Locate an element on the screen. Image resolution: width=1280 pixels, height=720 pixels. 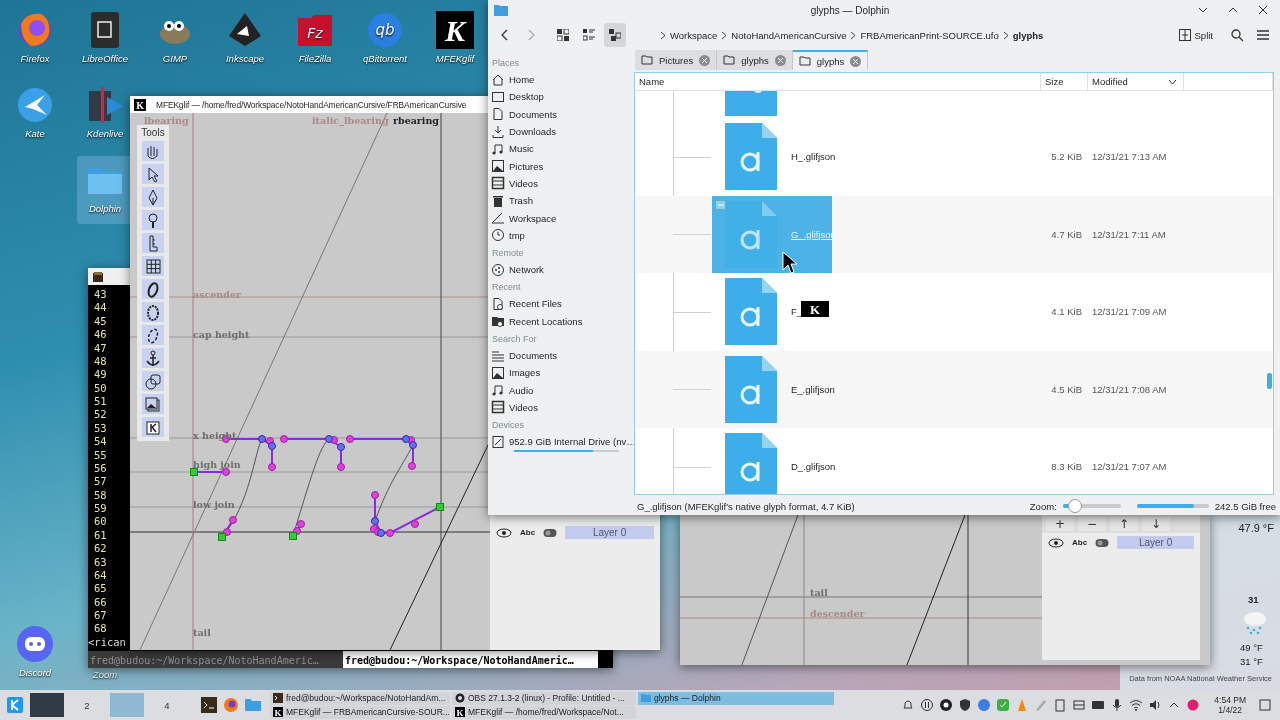
line-number: 62 is located at coordinates (100, 549).